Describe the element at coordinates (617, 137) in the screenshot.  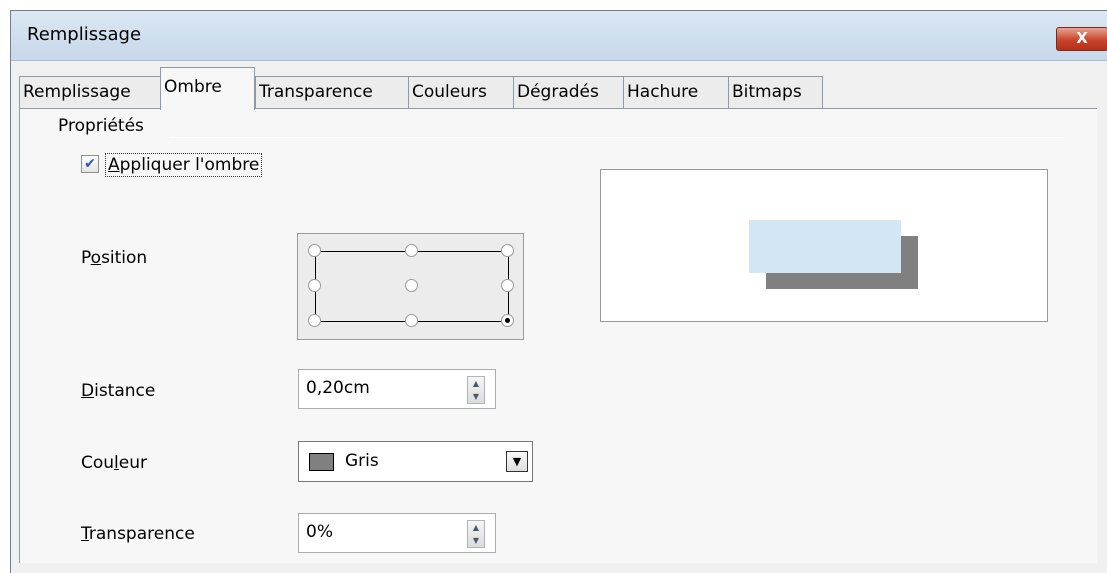
I see `section-divider` at that location.